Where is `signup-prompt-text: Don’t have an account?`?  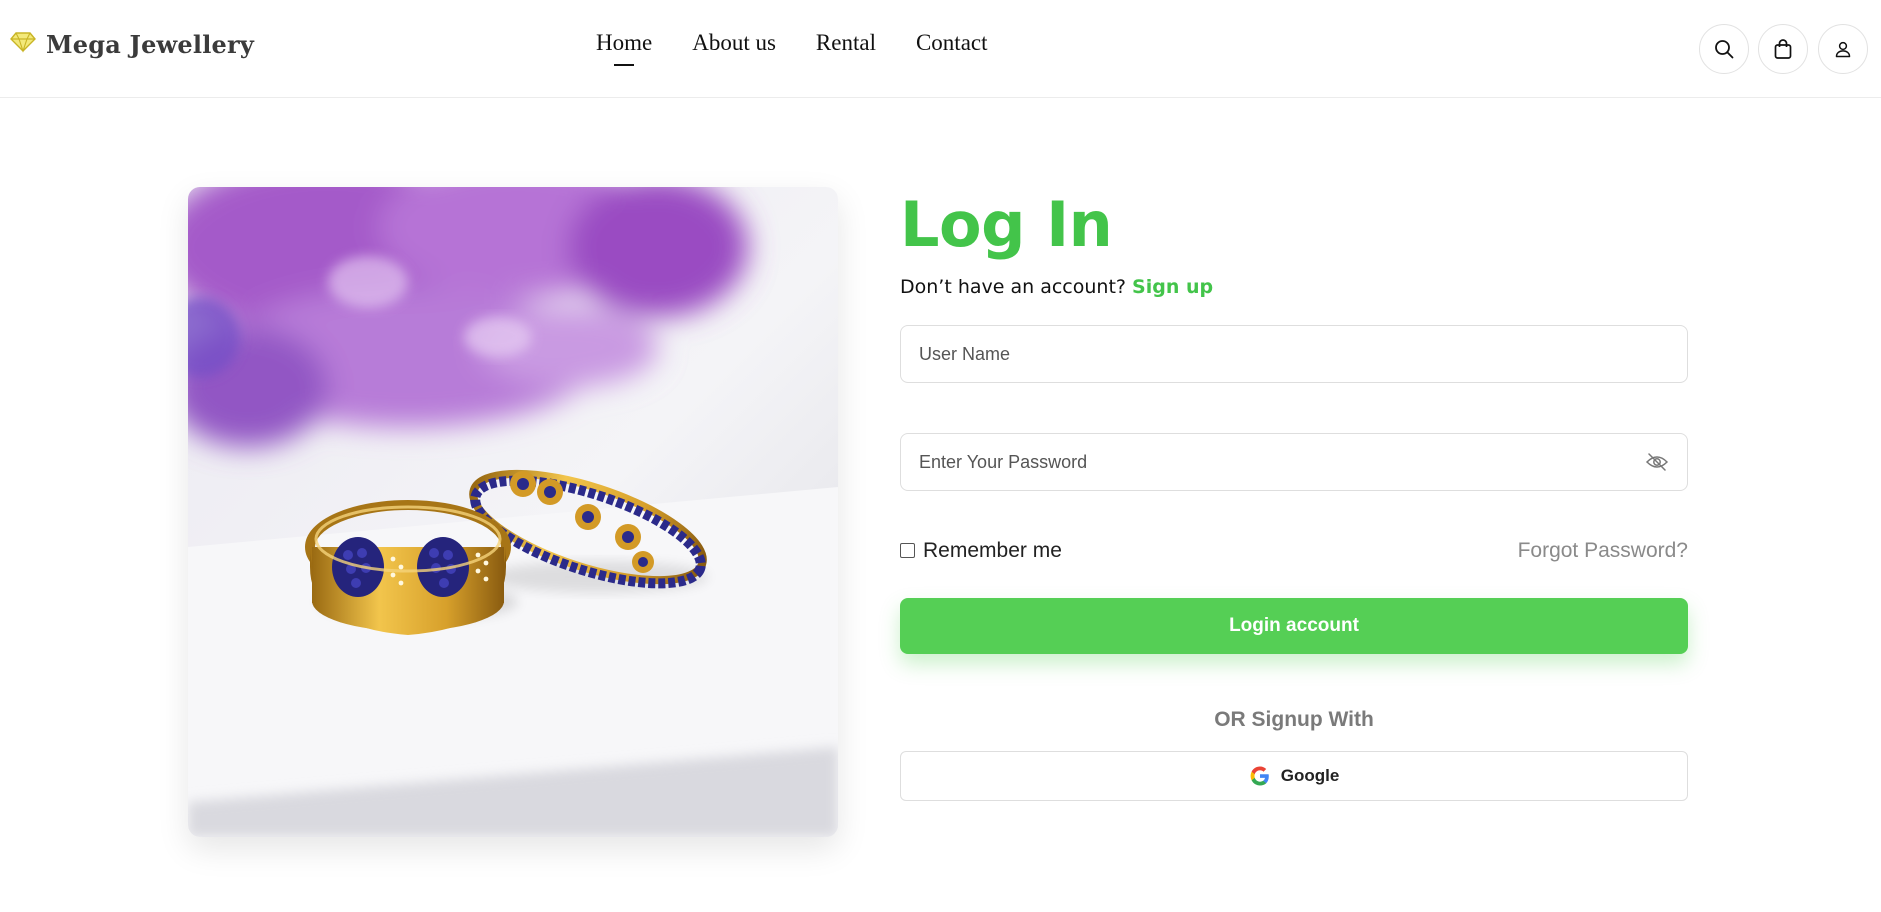 signup-prompt-text: Don’t have an account? is located at coordinates (1013, 287).